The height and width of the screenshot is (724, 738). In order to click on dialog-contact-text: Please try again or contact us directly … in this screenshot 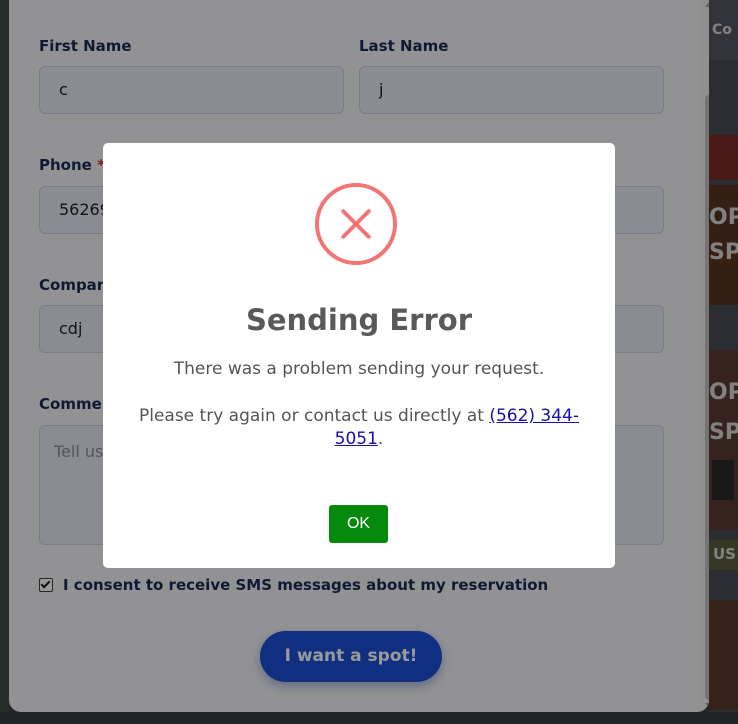, I will do `click(359, 428)`.